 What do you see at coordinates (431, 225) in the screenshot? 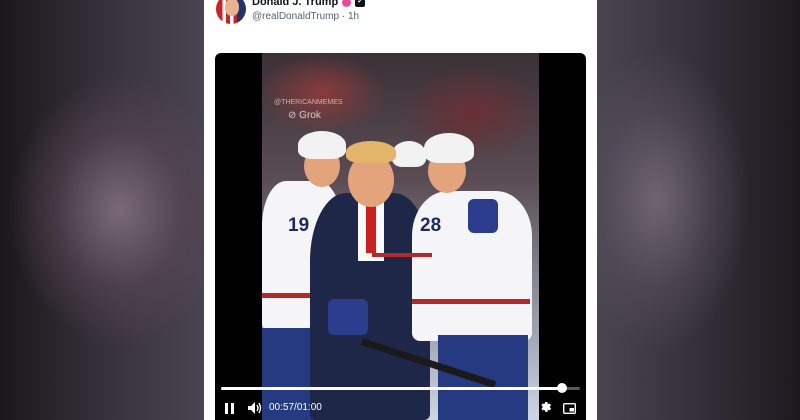
I see `right-jersey-number: 28` at bounding box center [431, 225].